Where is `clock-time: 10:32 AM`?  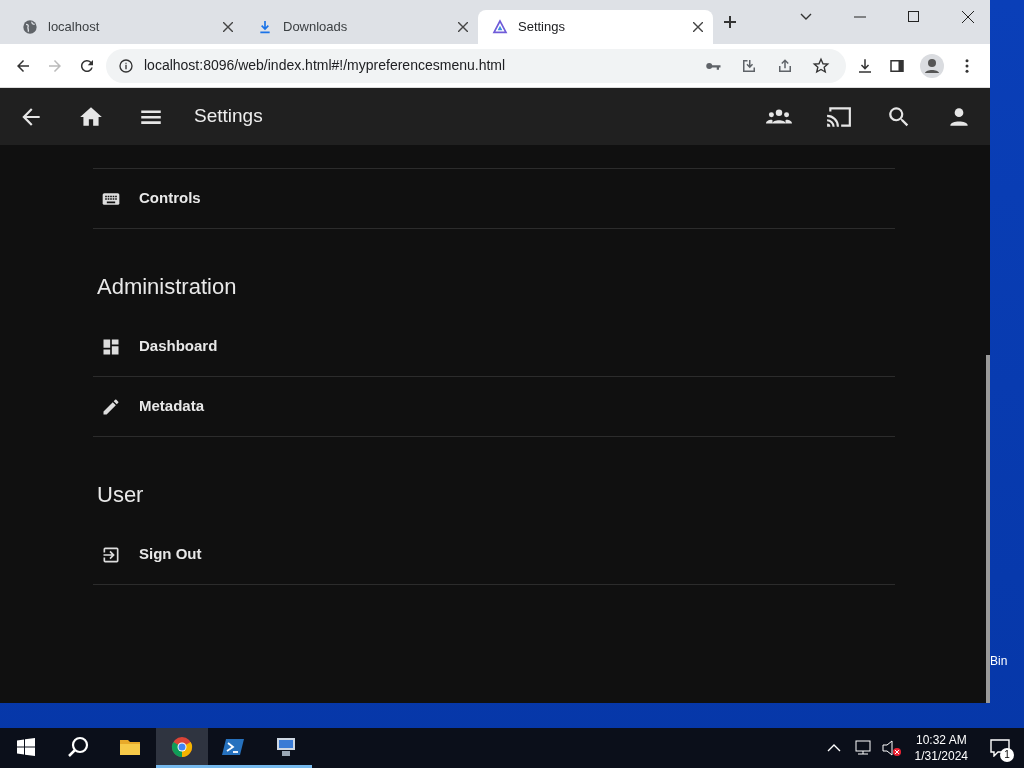 clock-time: 10:32 AM is located at coordinates (941, 739).